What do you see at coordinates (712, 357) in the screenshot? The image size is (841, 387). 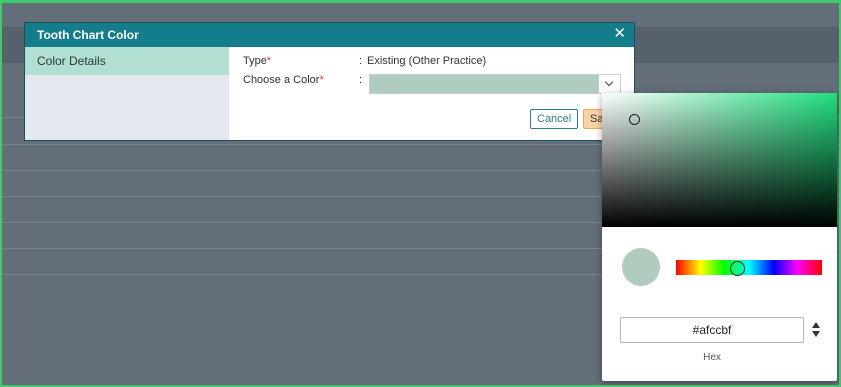 I see `color-mode-label: Hex` at bounding box center [712, 357].